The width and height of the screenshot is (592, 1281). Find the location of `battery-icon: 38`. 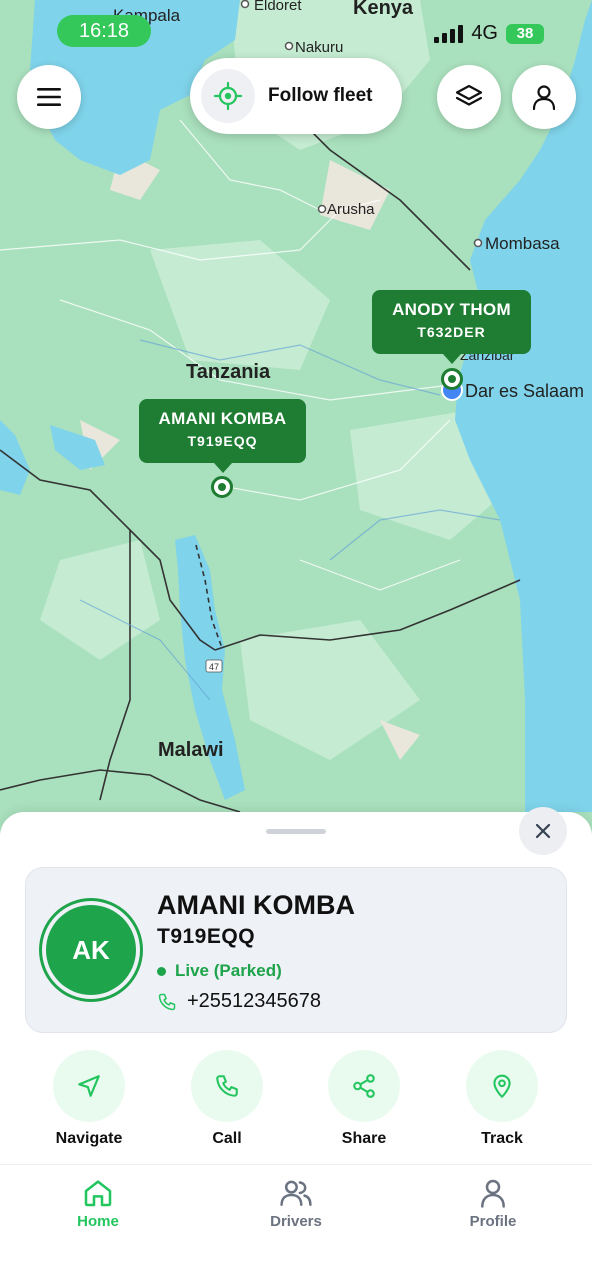

battery-icon: 38 is located at coordinates (525, 33).